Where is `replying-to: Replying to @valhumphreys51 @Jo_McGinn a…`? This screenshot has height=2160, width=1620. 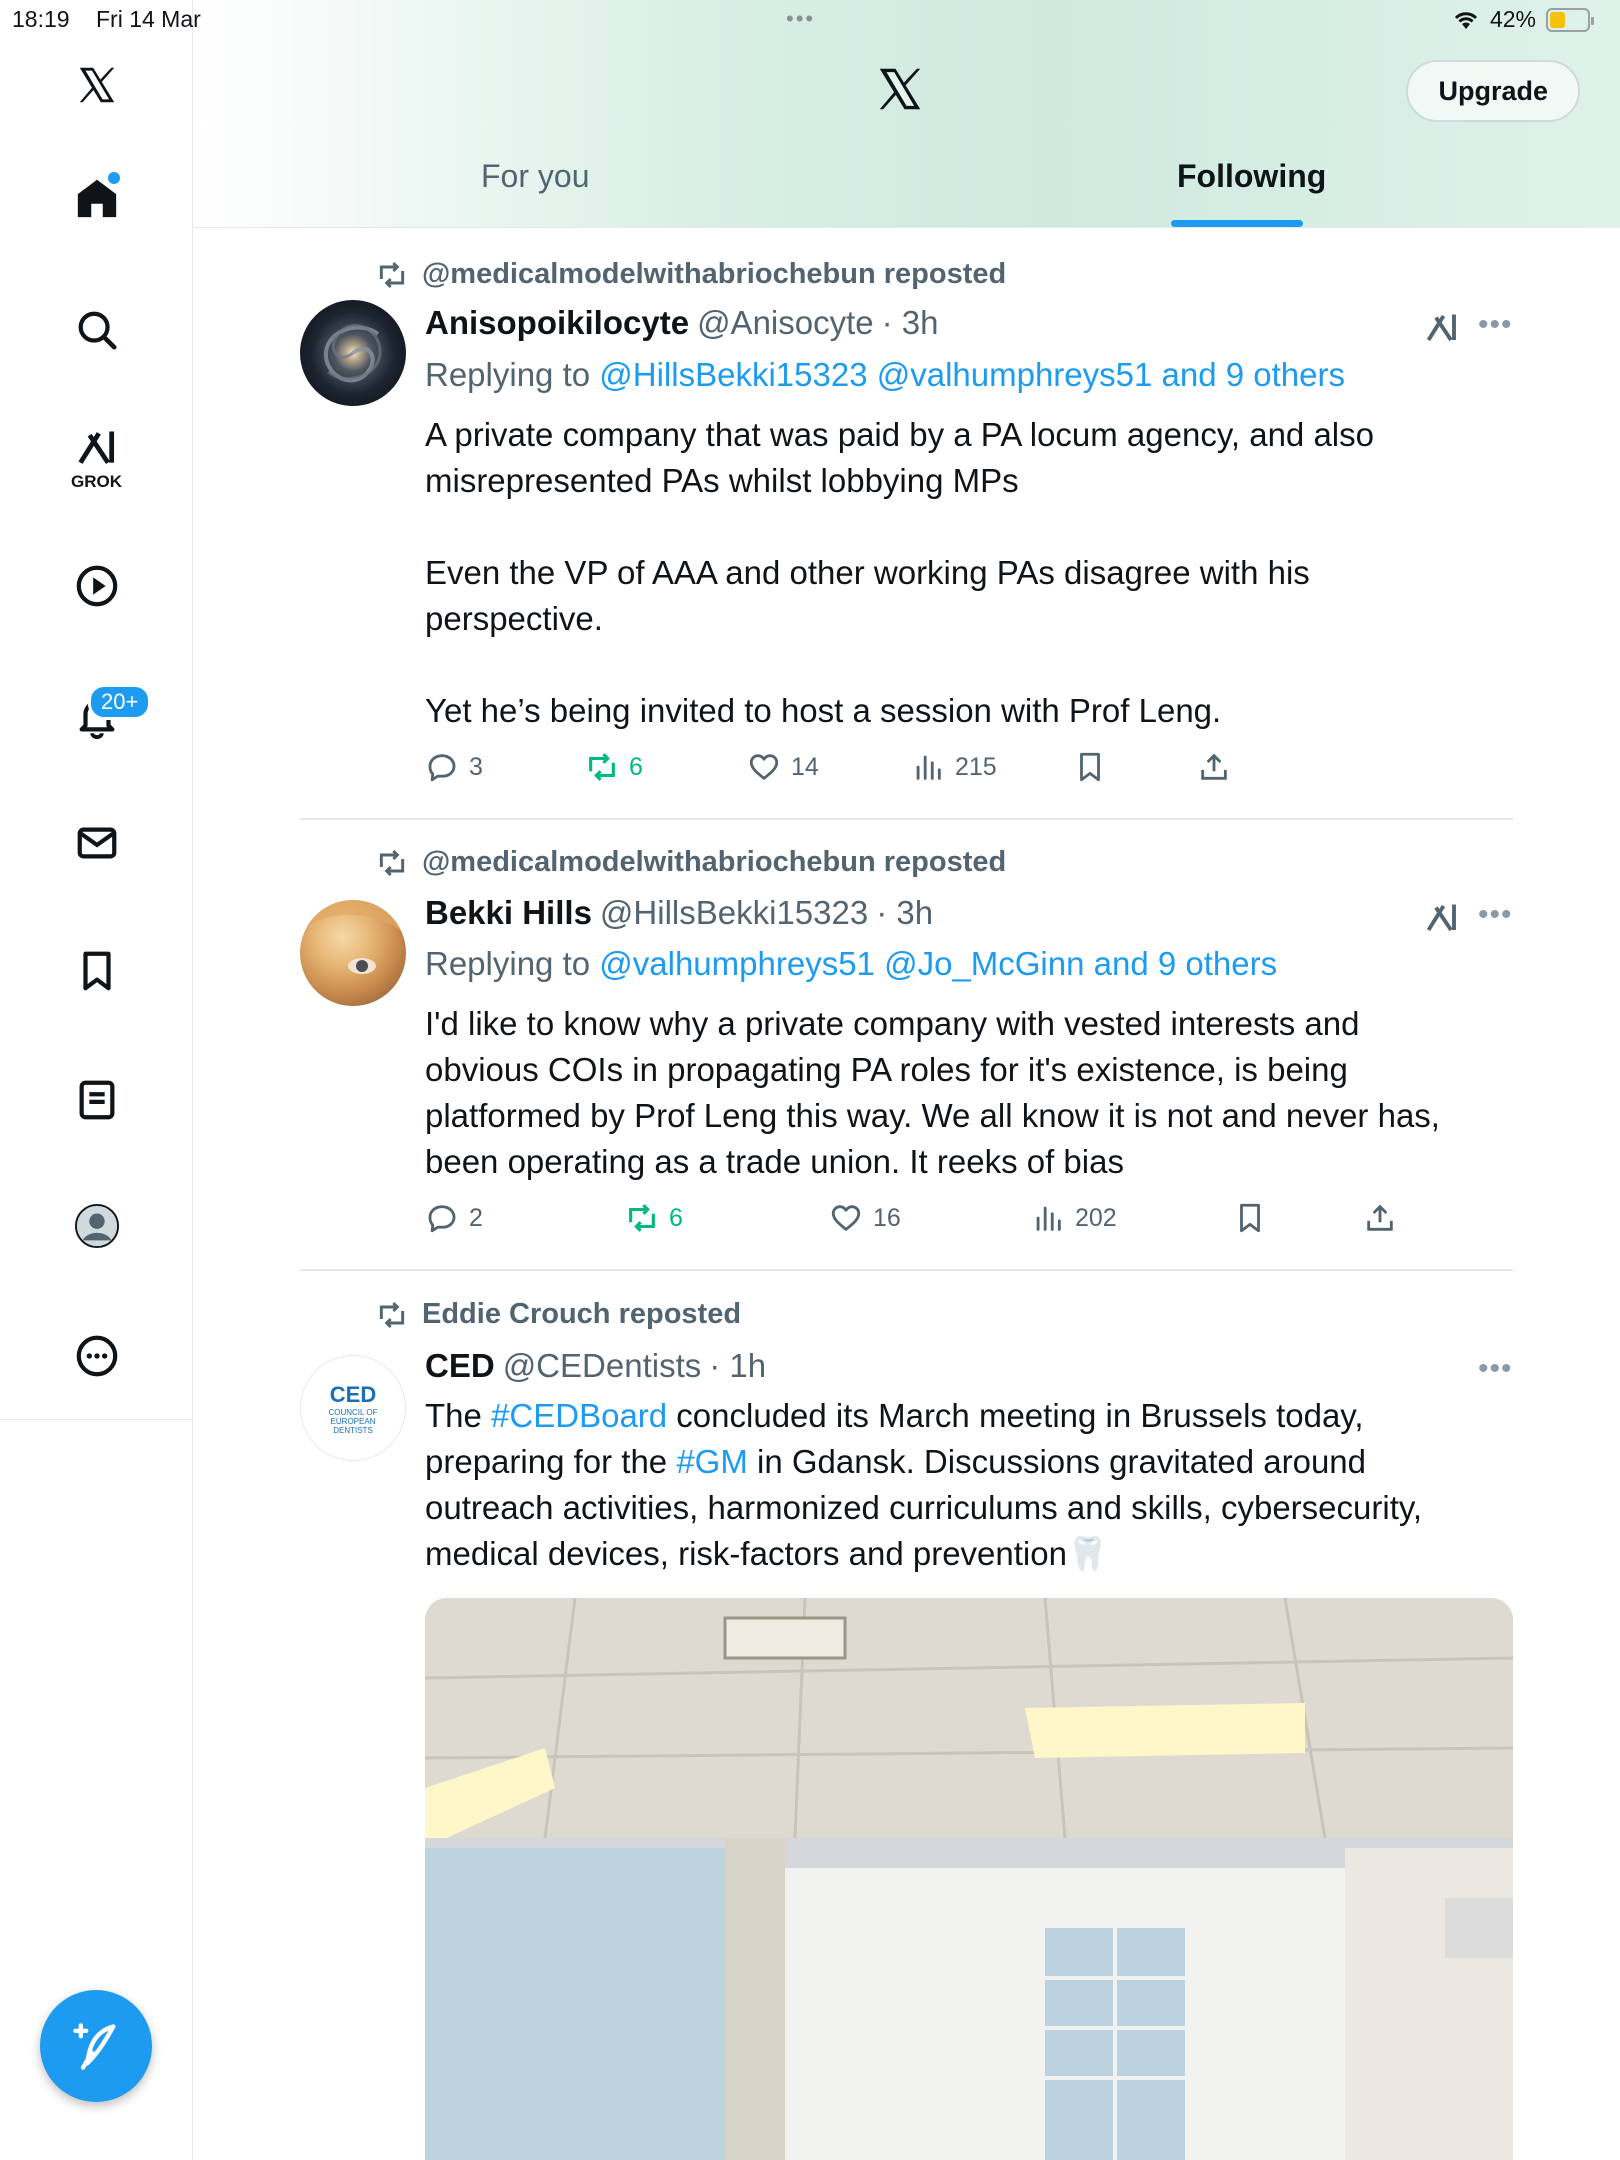 replying-to: Replying to @valhumphreys51 @Jo_McGinn a… is located at coordinates (851, 964).